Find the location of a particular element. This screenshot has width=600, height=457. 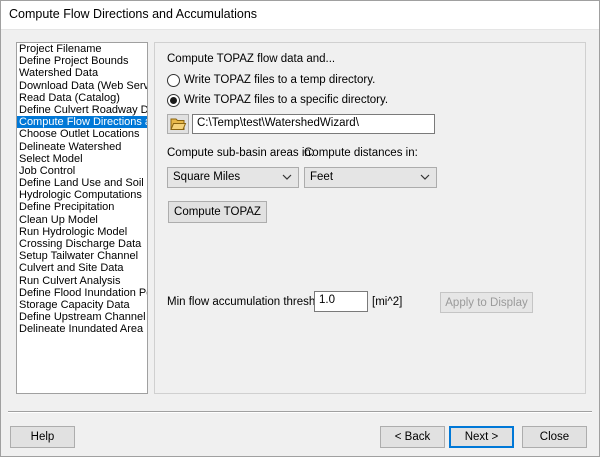

step-item: Clean Up Model is located at coordinates (82, 220).